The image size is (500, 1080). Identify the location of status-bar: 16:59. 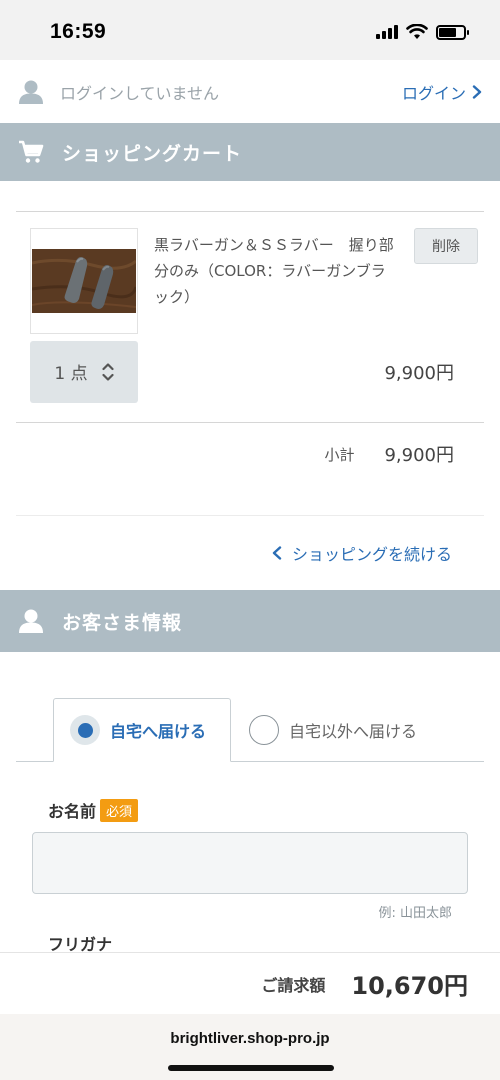
(250, 30).